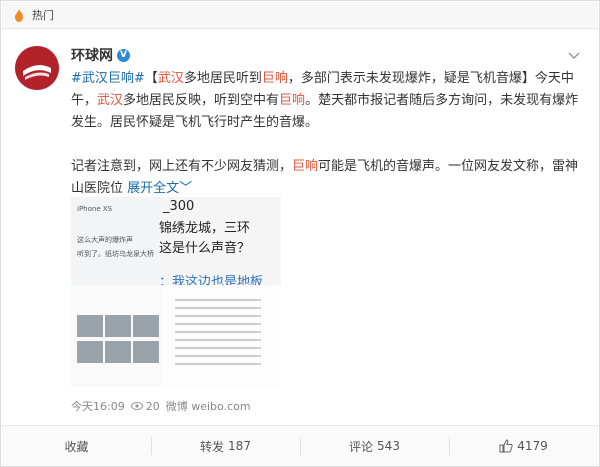 Image resolution: width=600 pixels, height=467 pixels. I want to click on post-link: #武汉巨响#, so click(108, 78).